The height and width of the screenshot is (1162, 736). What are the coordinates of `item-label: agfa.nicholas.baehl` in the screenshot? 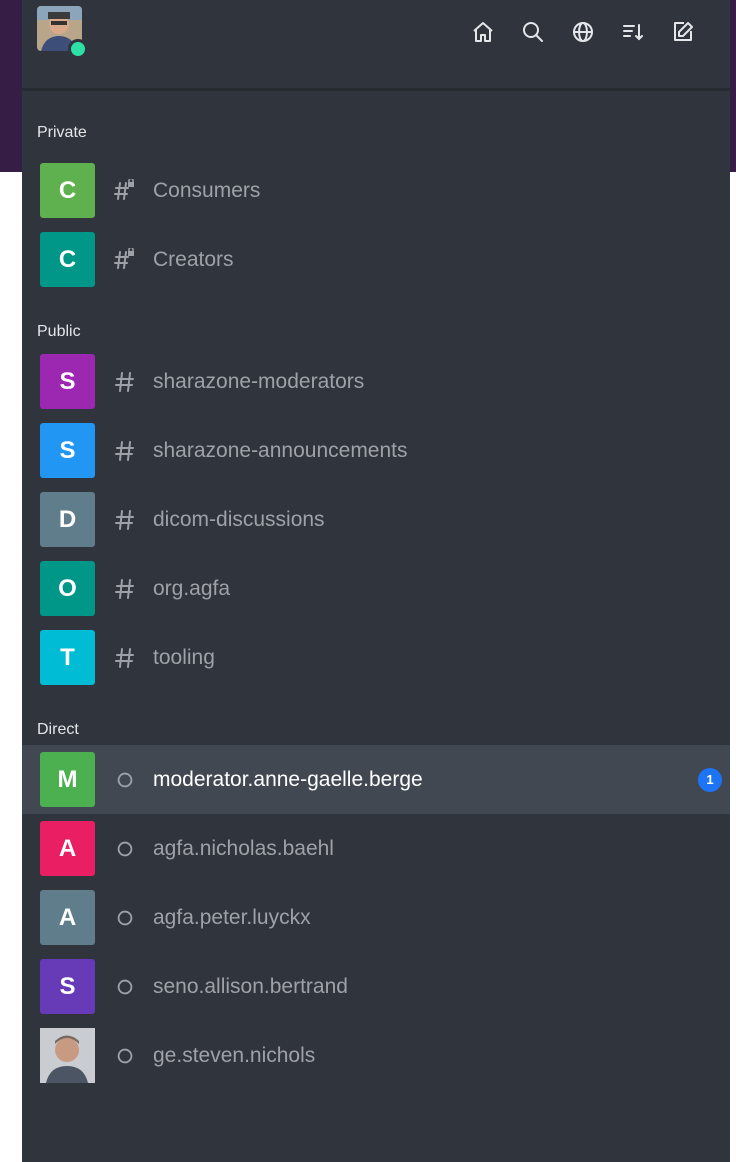 It's located at (243, 848).